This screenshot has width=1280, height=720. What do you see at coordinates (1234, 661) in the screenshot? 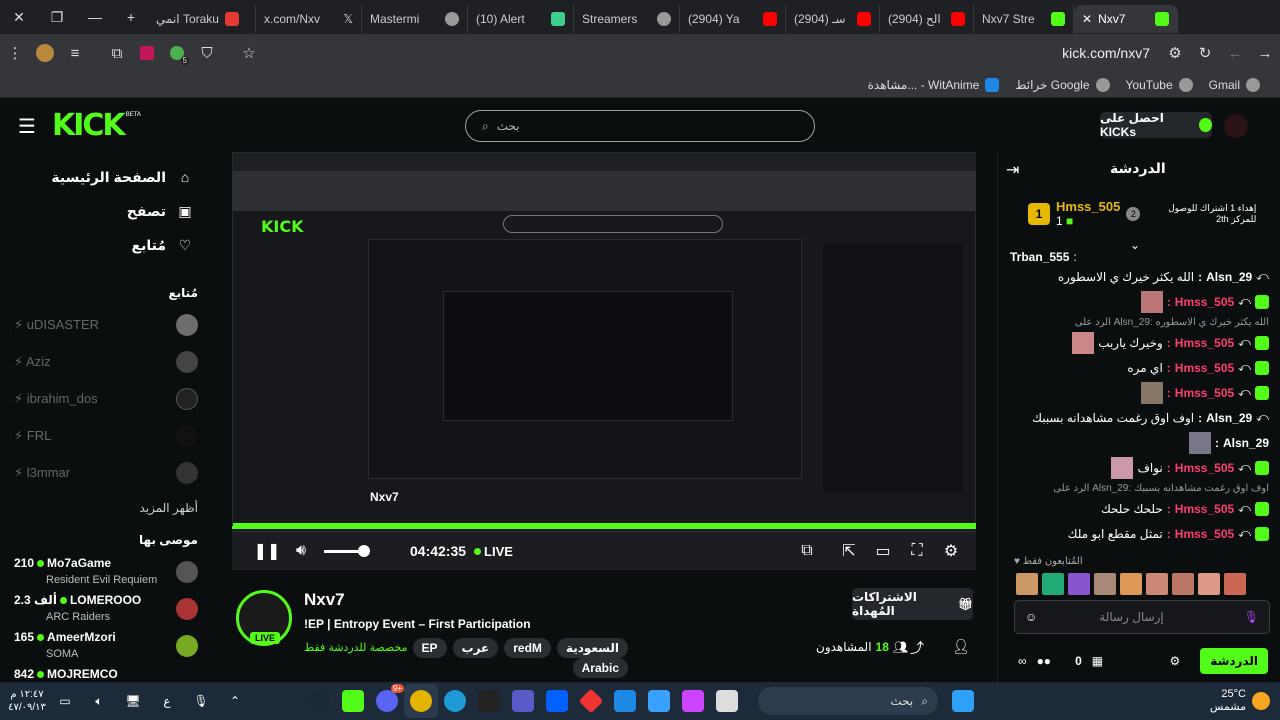
I see `send-chat-button: الدردشة` at bounding box center [1234, 661].